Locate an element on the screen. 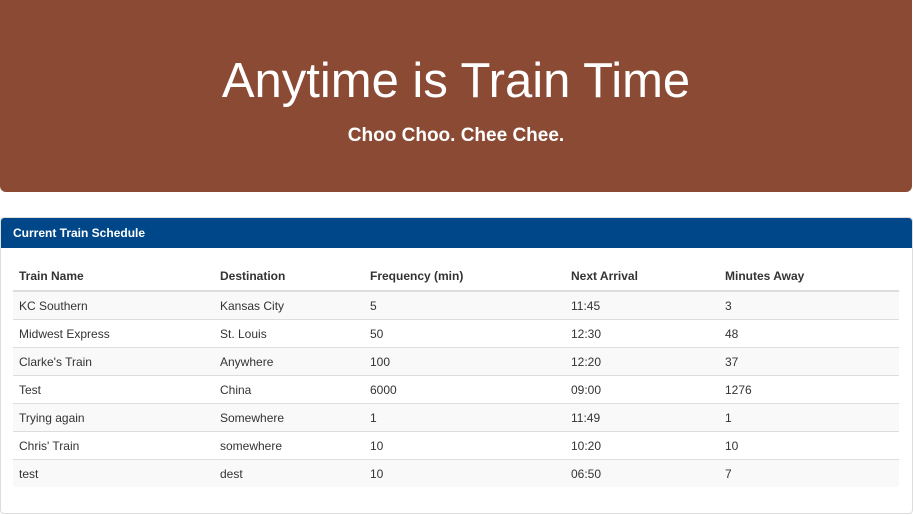 The image size is (913, 515). table-row: Chris' Train somewhere 10 10:20 10 is located at coordinates (456, 445).